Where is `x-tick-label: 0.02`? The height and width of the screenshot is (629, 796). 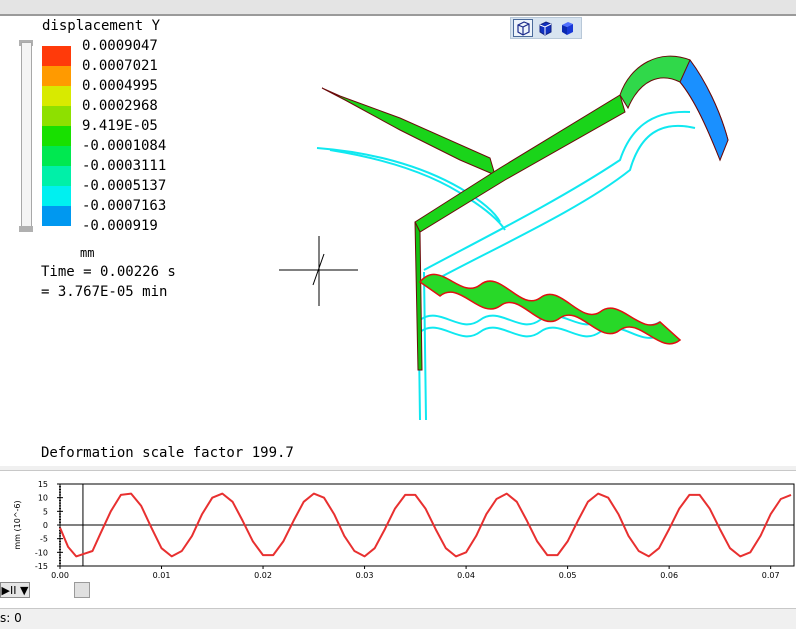 x-tick-label: 0.02 is located at coordinates (263, 575).